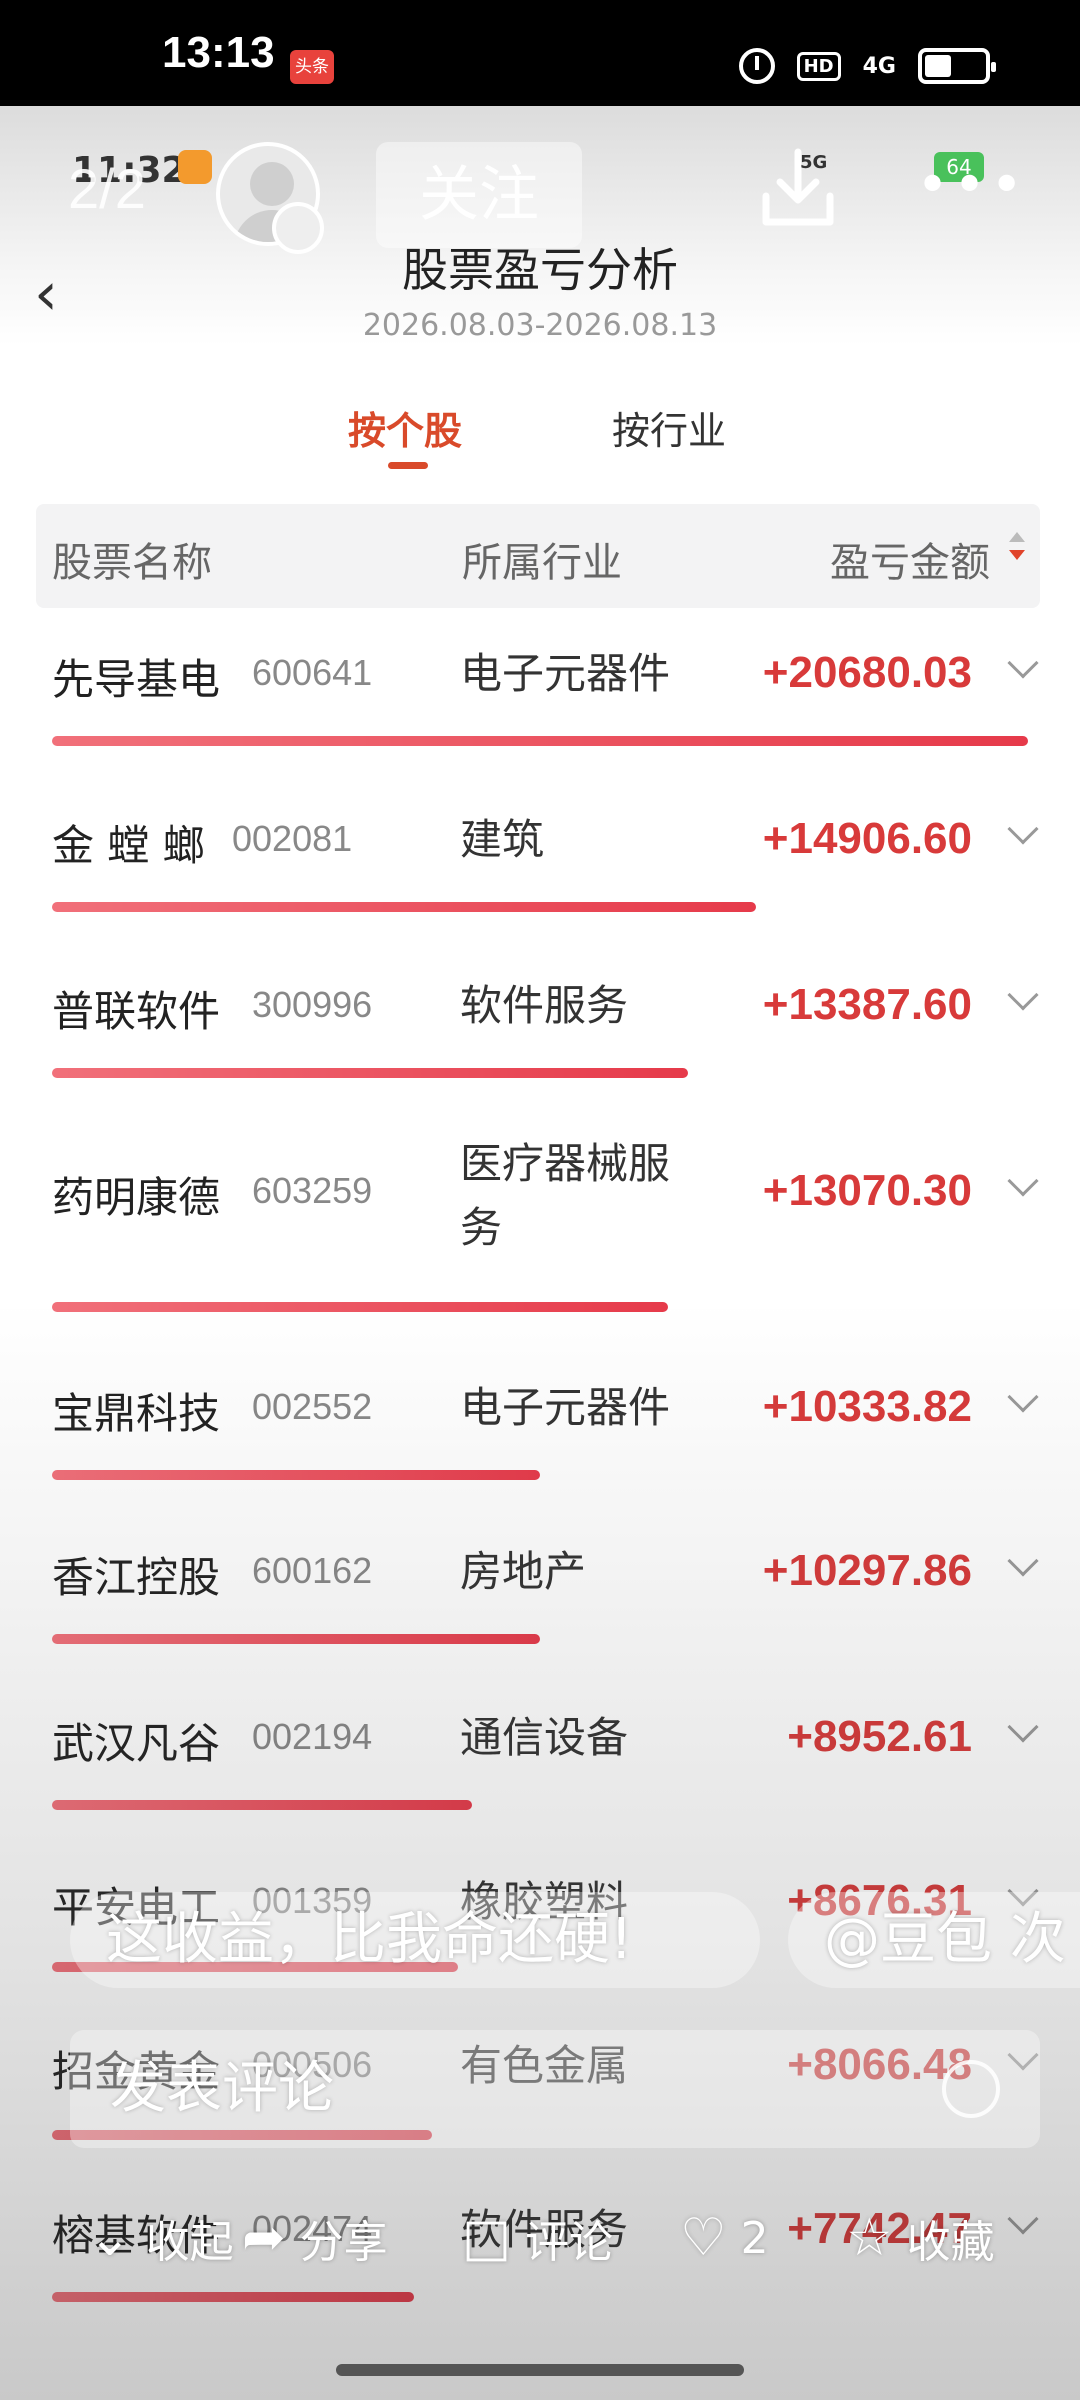  I want to click on stock-name: 香江控股, so click(136, 1577).